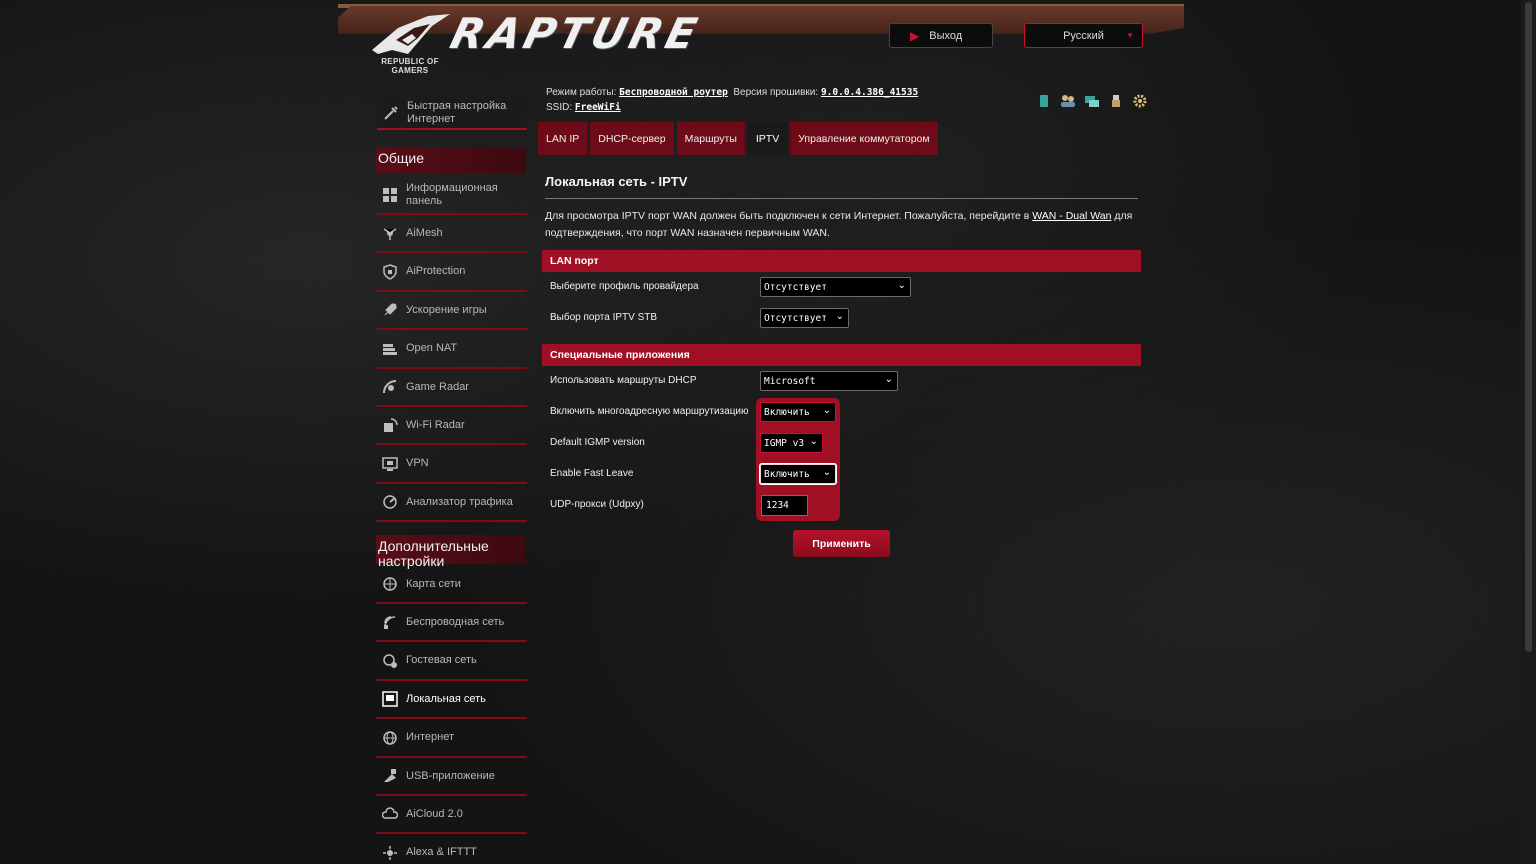 The height and width of the screenshot is (864, 1536). Describe the element at coordinates (390, 853) in the screenshot. I see `alexa-icon` at that location.